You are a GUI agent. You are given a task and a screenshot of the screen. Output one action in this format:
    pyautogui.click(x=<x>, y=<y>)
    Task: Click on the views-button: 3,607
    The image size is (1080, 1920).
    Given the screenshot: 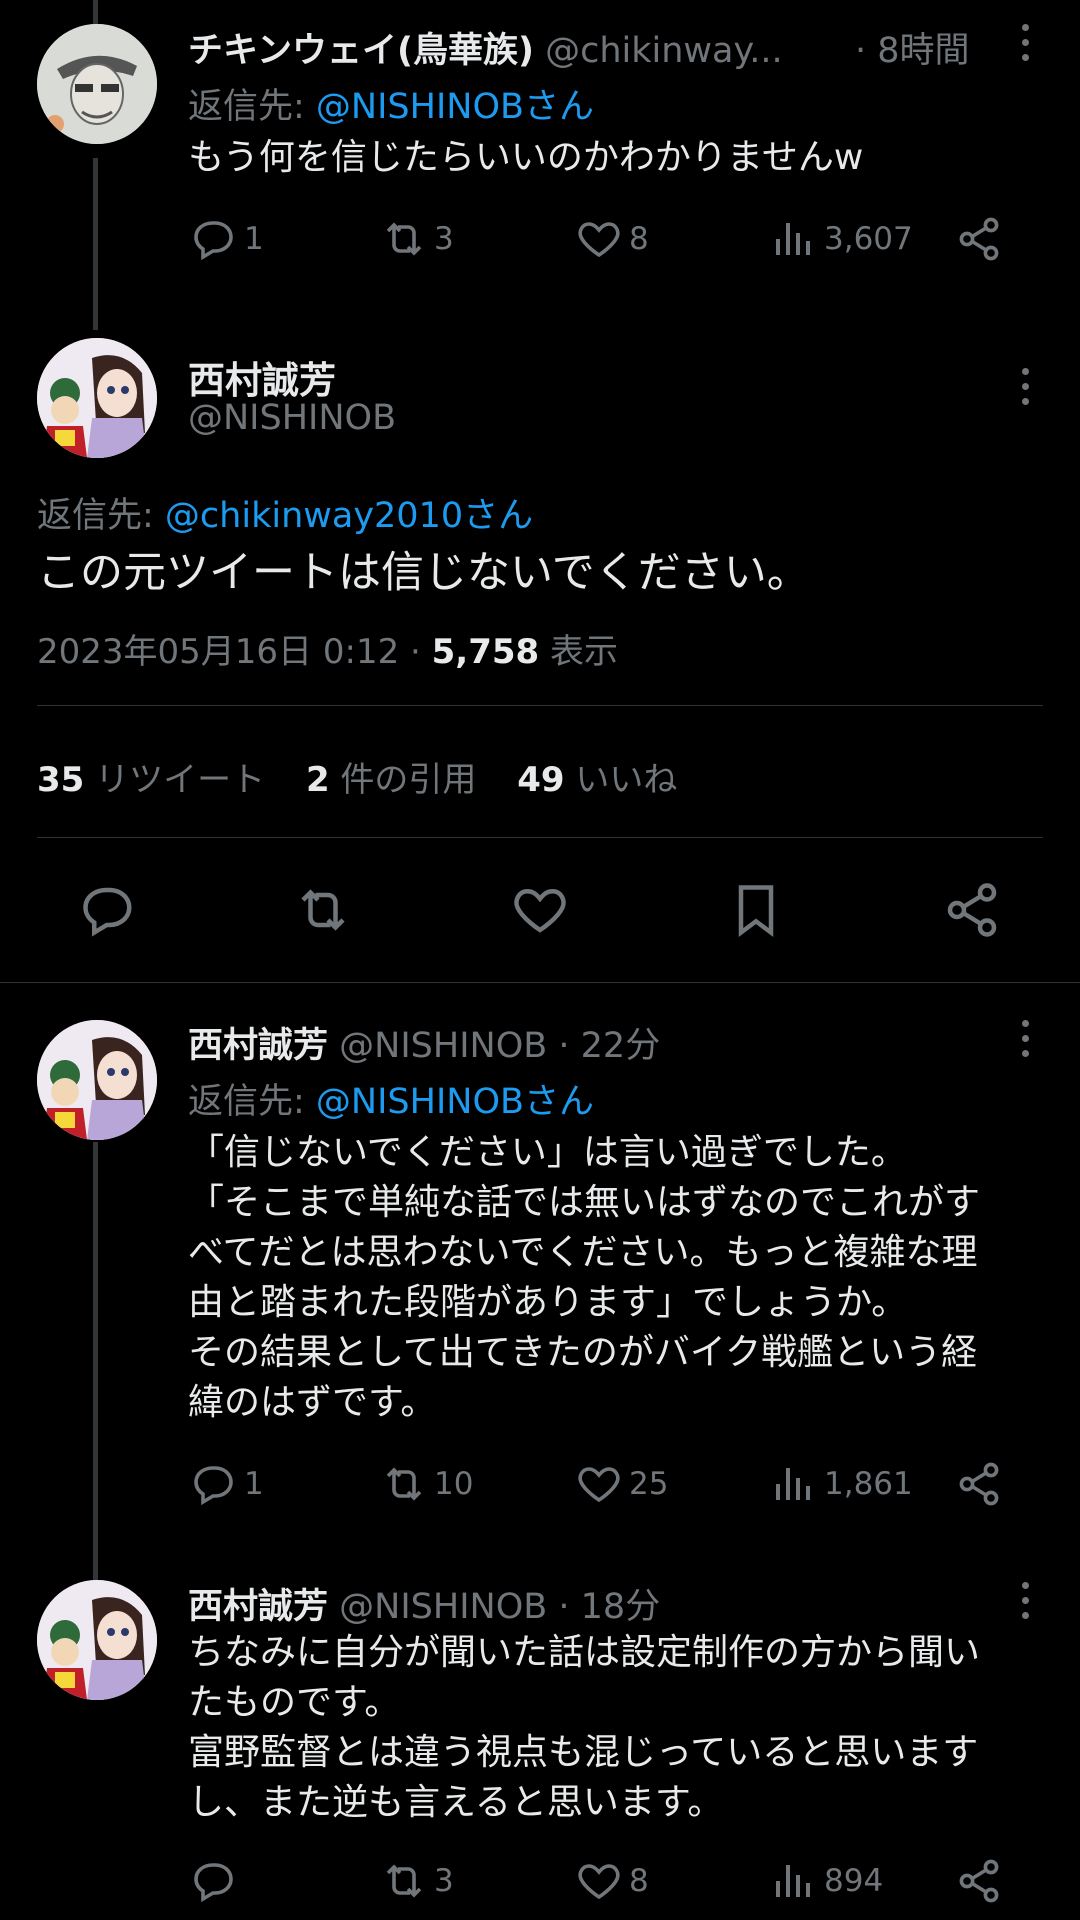 What is the action you would take?
    pyautogui.click(x=841, y=239)
    